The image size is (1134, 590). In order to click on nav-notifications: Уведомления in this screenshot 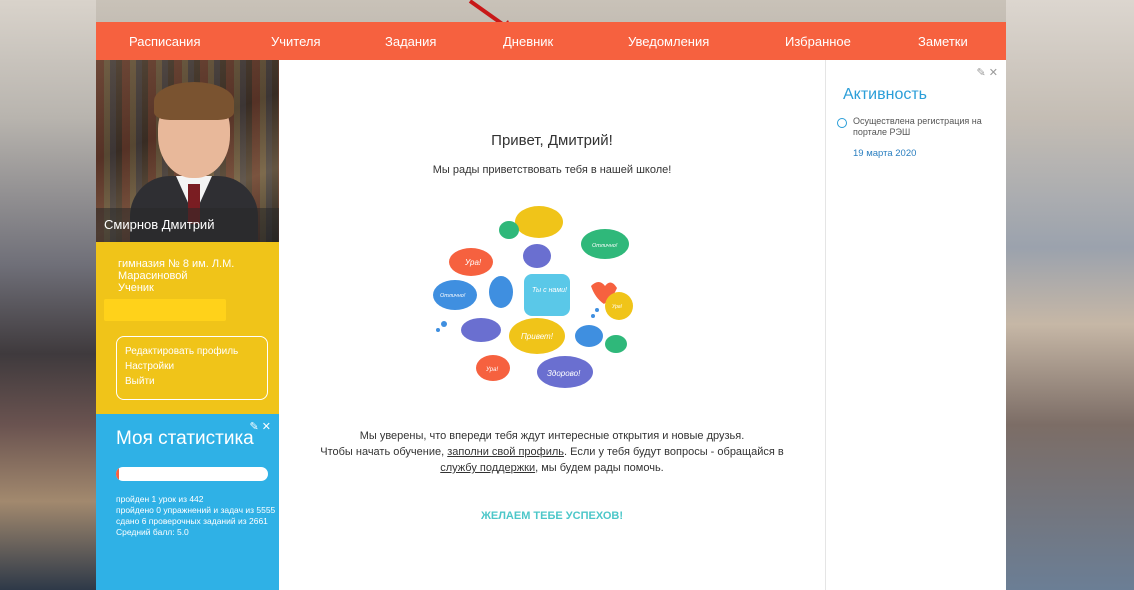, I will do `click(668, 41)`.